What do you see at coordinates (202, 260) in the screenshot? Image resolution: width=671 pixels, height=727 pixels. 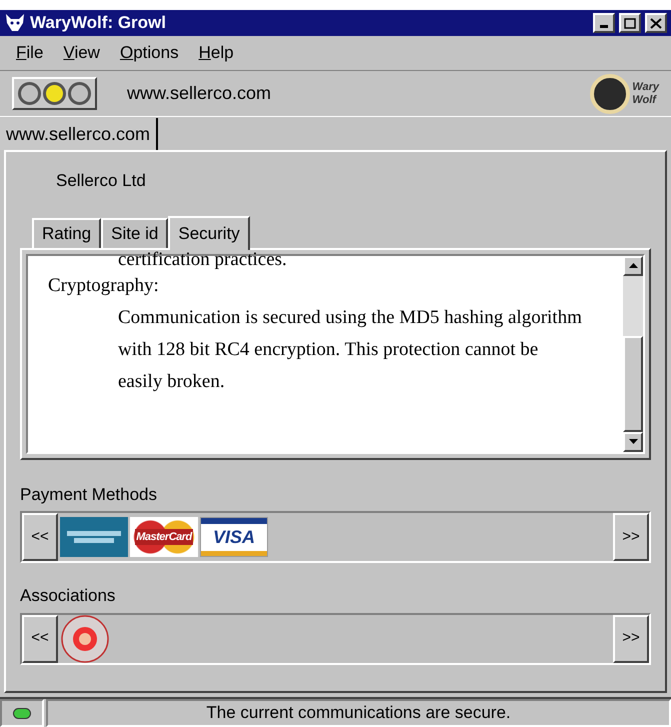 I see `section-text: certification practices.` at bounding box center [202, 260].